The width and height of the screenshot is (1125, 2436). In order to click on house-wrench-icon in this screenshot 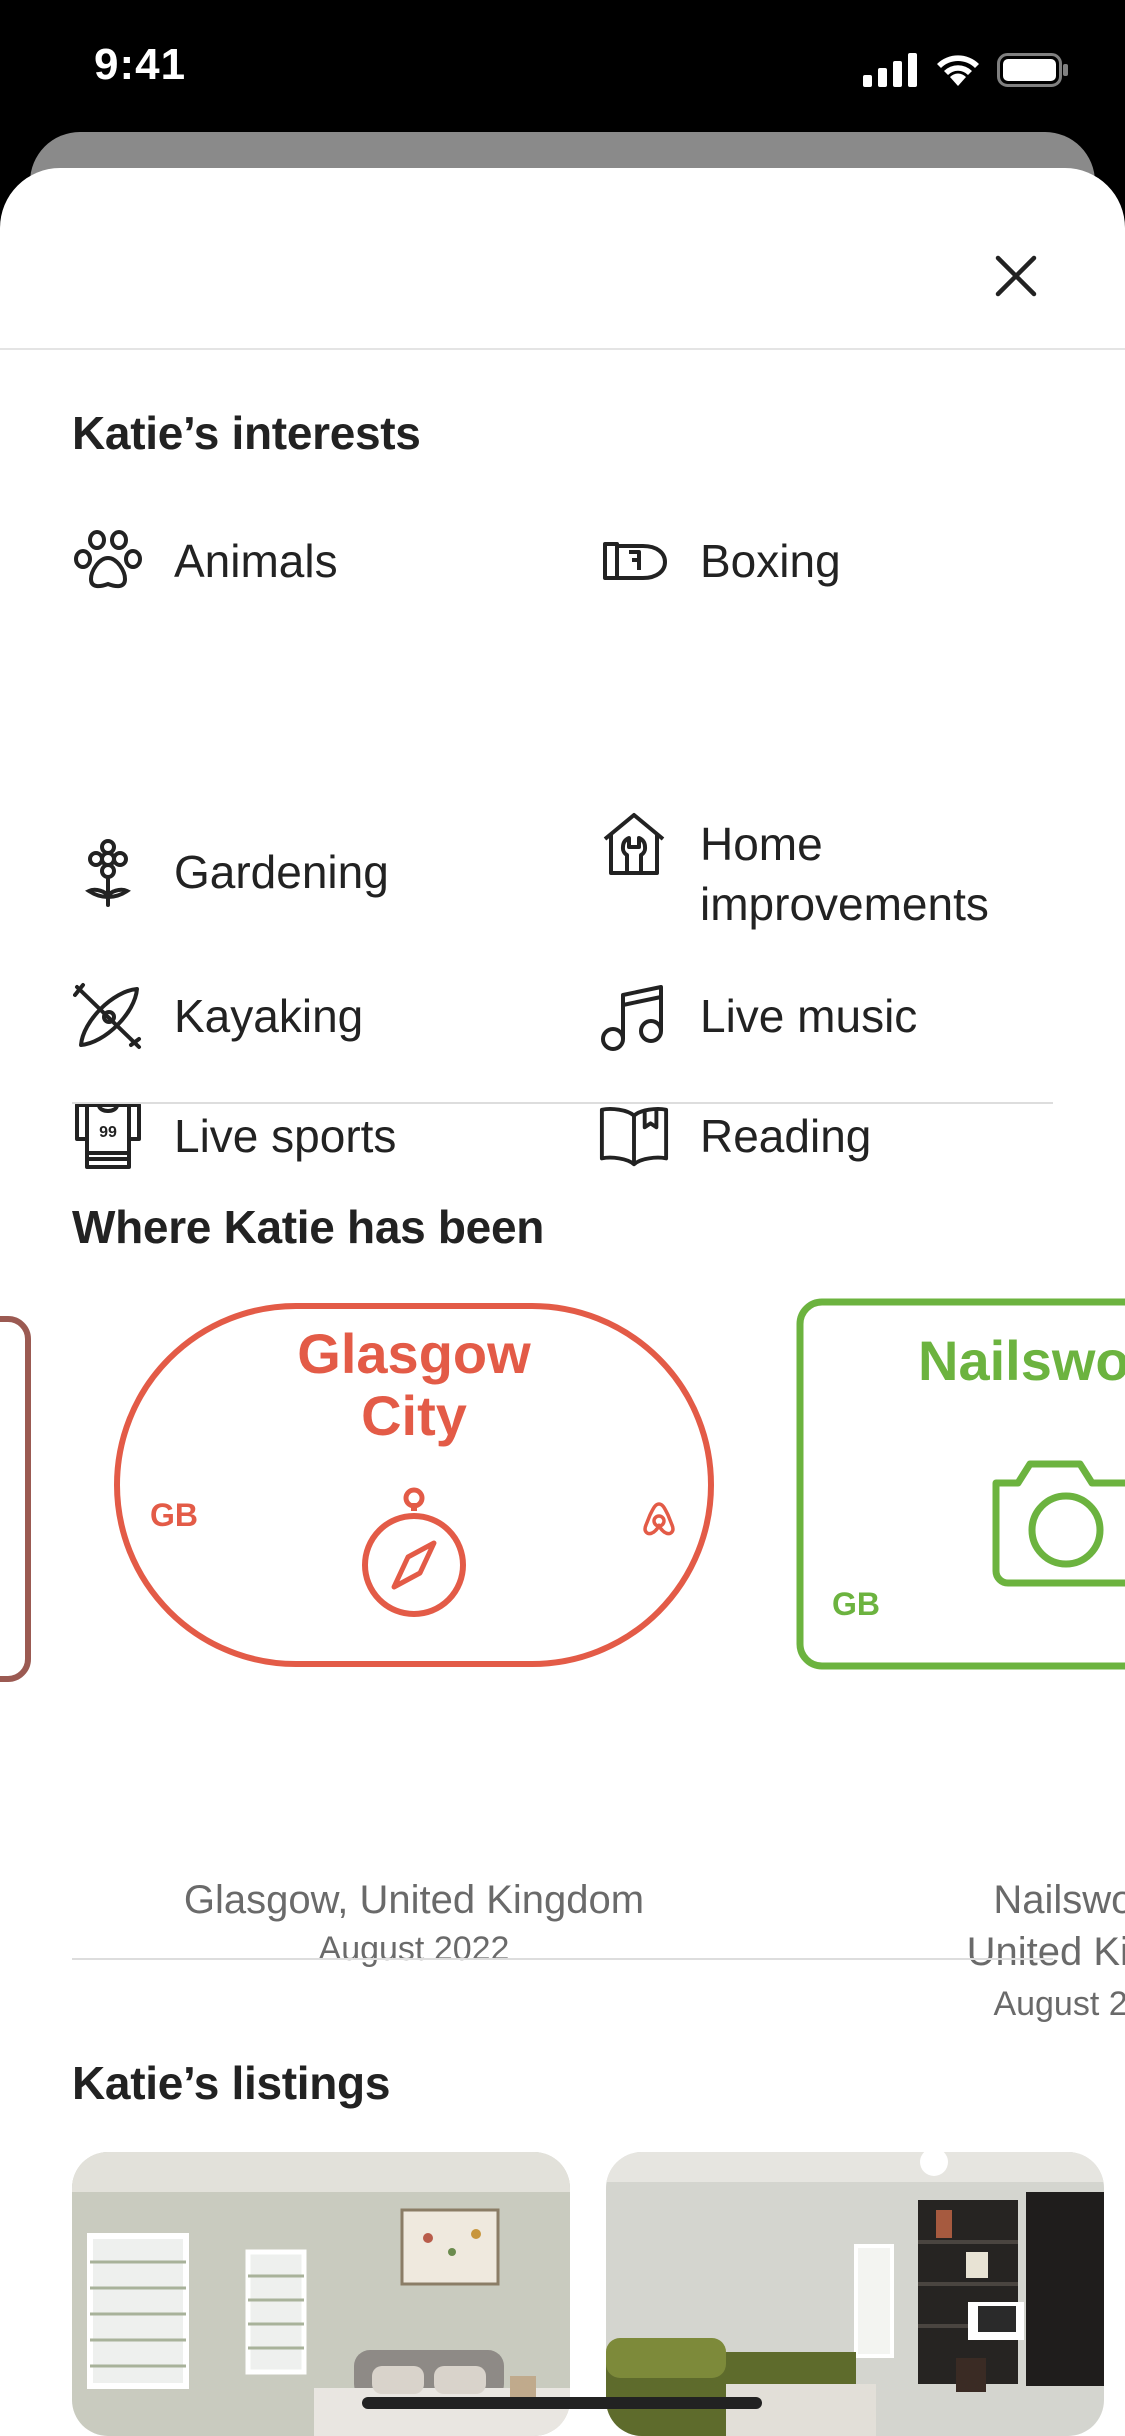, I will do `click(634, 844)`.